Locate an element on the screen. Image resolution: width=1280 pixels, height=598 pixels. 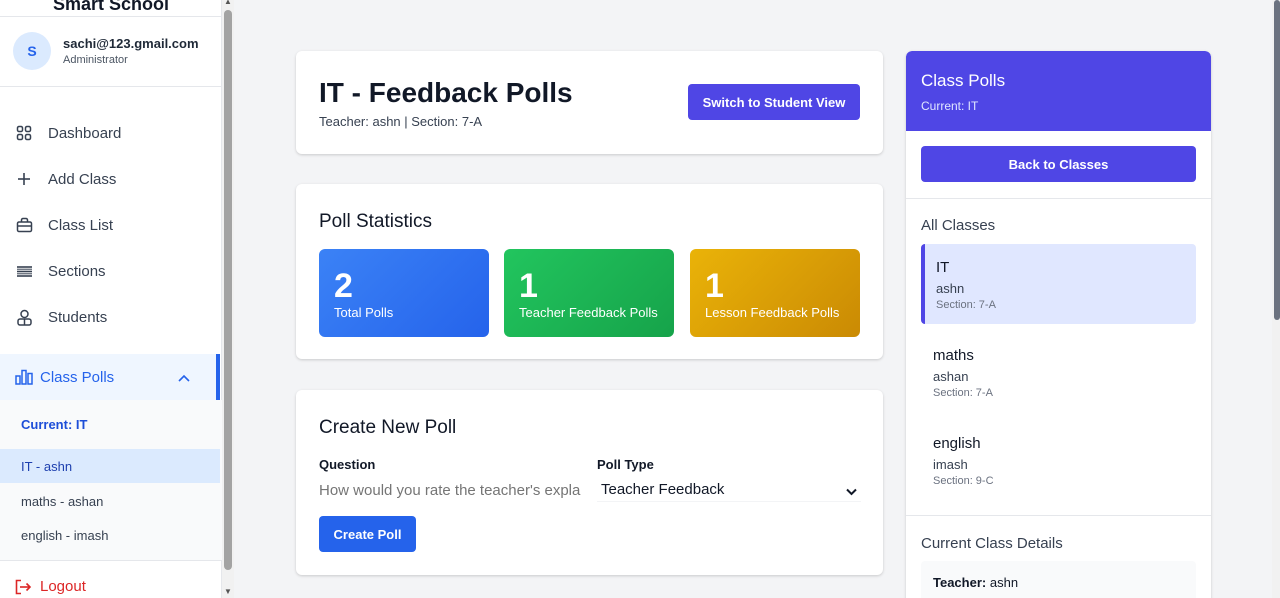
class-item-maths: maths ashan Section: 7-A is located at coordinates (1058, 372).